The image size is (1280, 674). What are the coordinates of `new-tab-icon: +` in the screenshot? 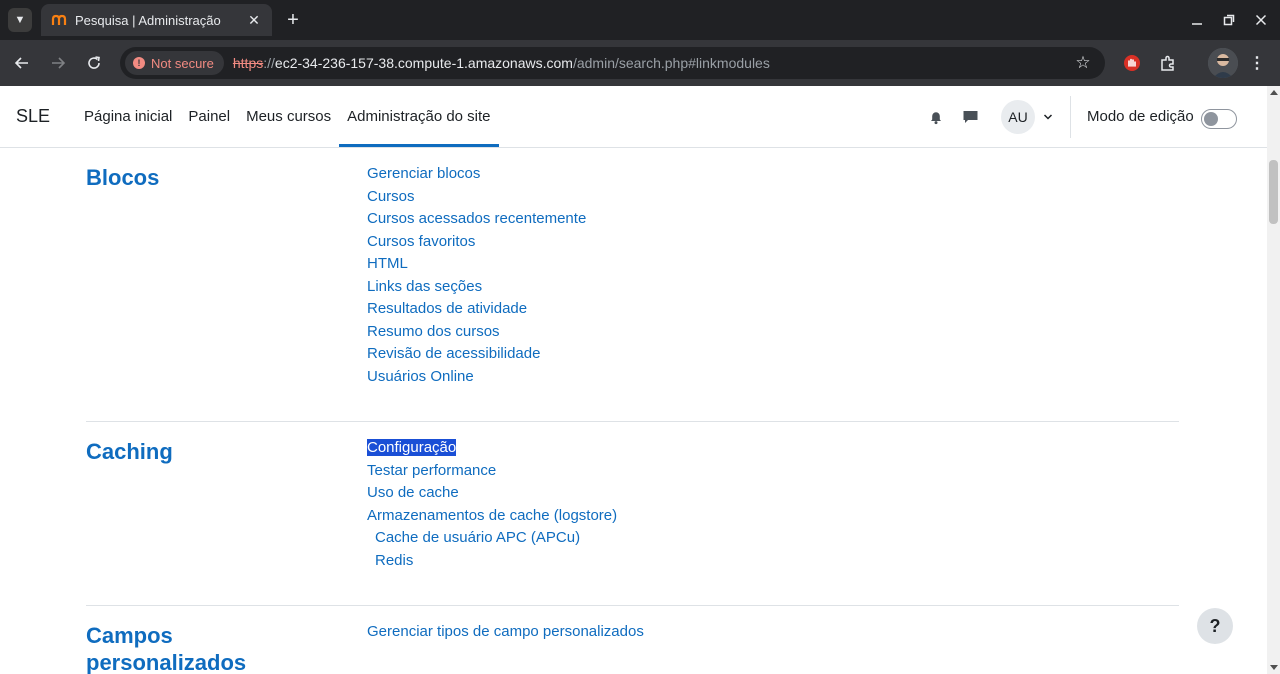 It's located at (293, 20).